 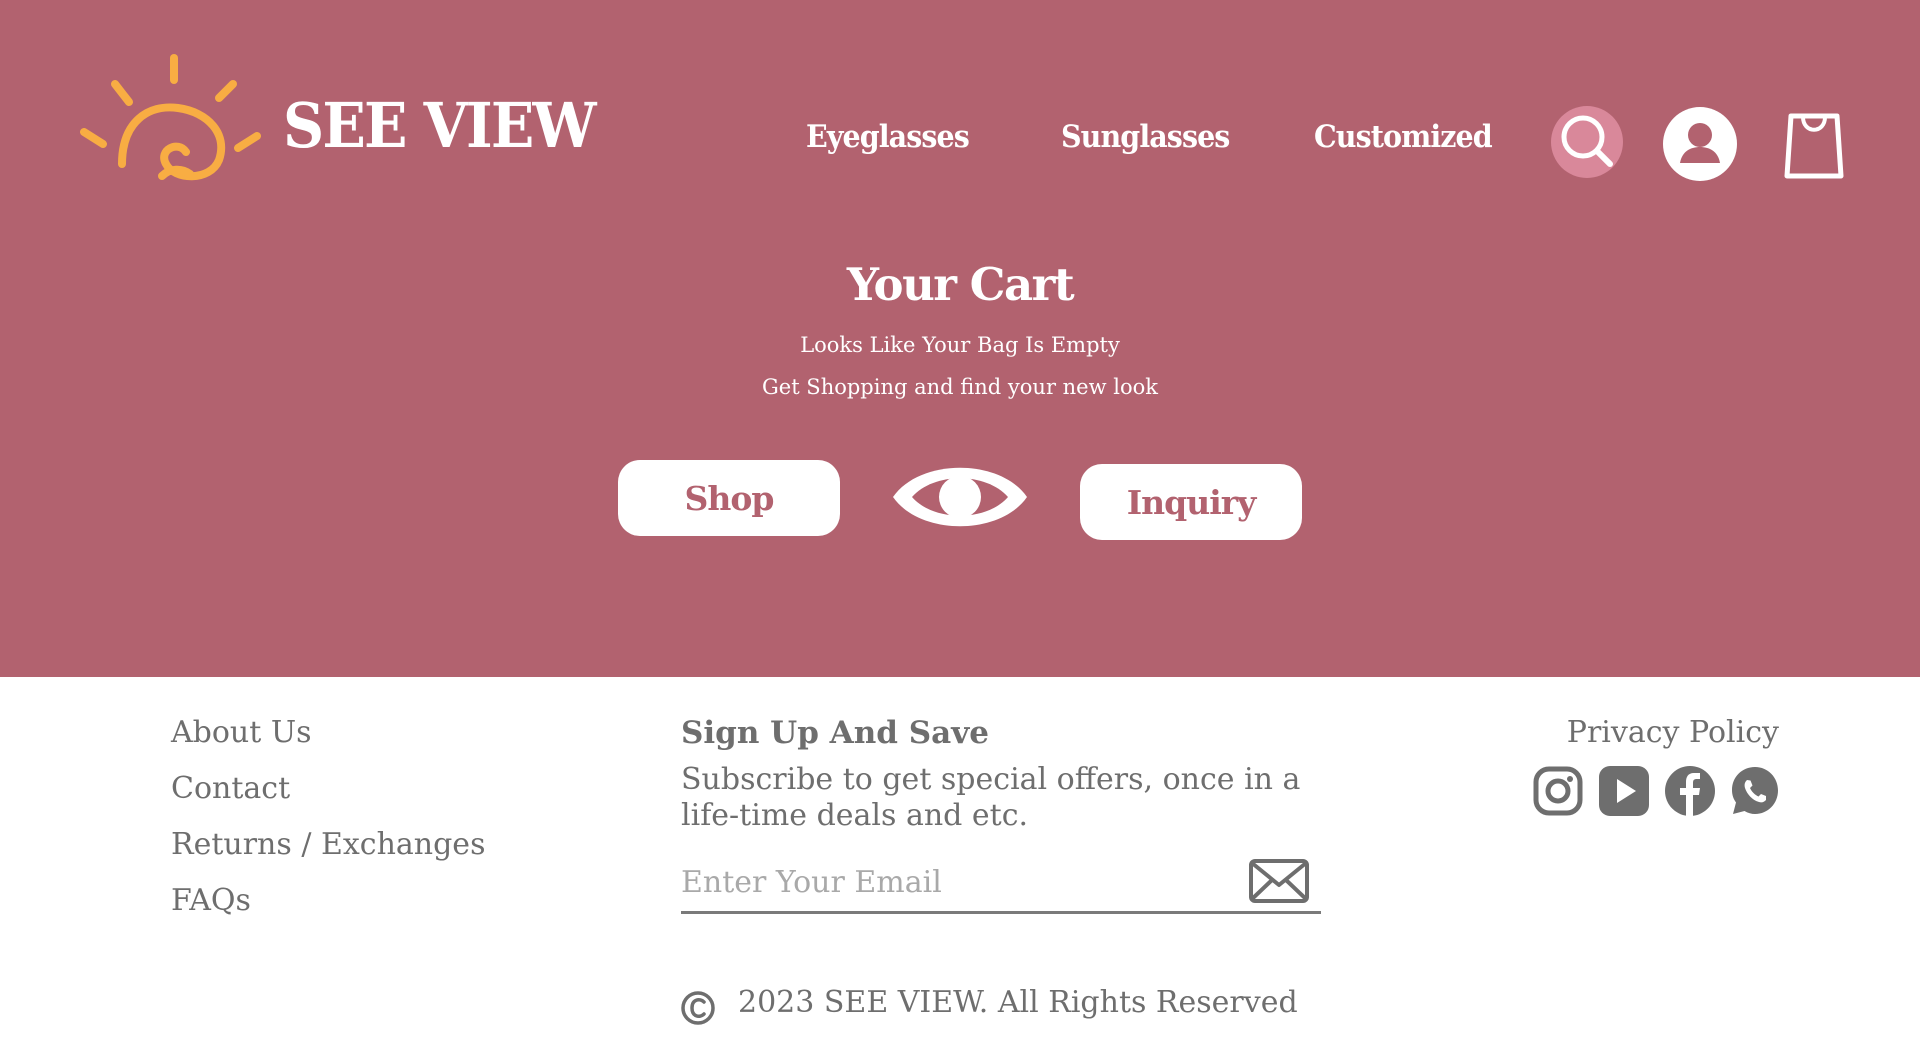 What do you see at coordinates (241, 733) in the screenshot?
I see `footer-link-about-us: About Us` at bounding box center [241, 733].